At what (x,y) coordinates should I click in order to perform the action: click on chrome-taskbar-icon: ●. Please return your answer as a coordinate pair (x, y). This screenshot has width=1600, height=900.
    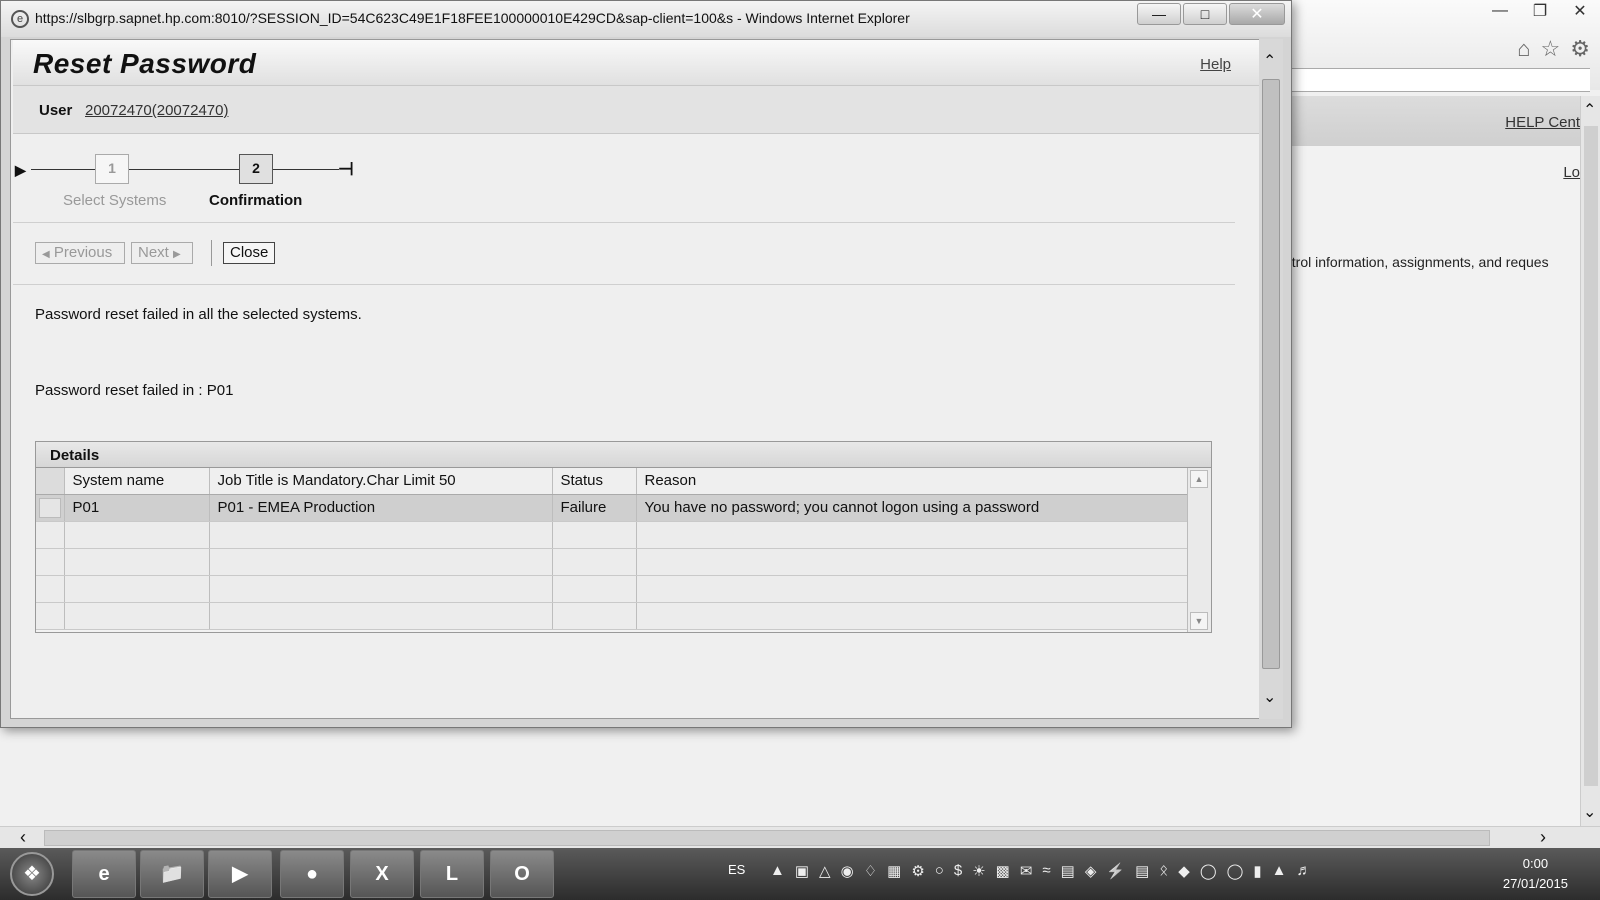
    Looking at the image, I should click on (312, 874).